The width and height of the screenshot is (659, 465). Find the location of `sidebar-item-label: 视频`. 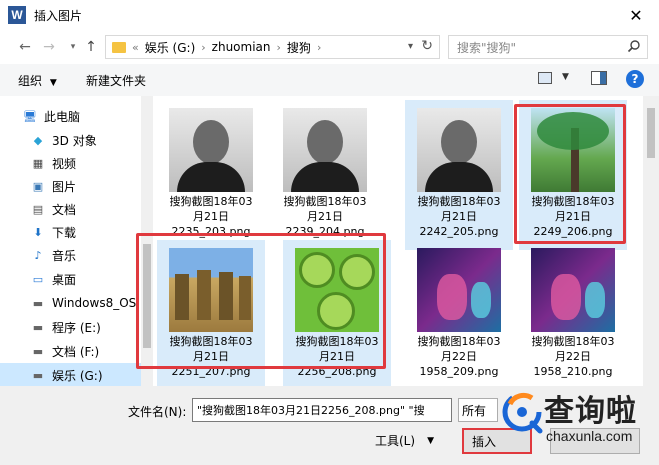

sidebar-item-label: 视频 is located at coordinates (64, 163).